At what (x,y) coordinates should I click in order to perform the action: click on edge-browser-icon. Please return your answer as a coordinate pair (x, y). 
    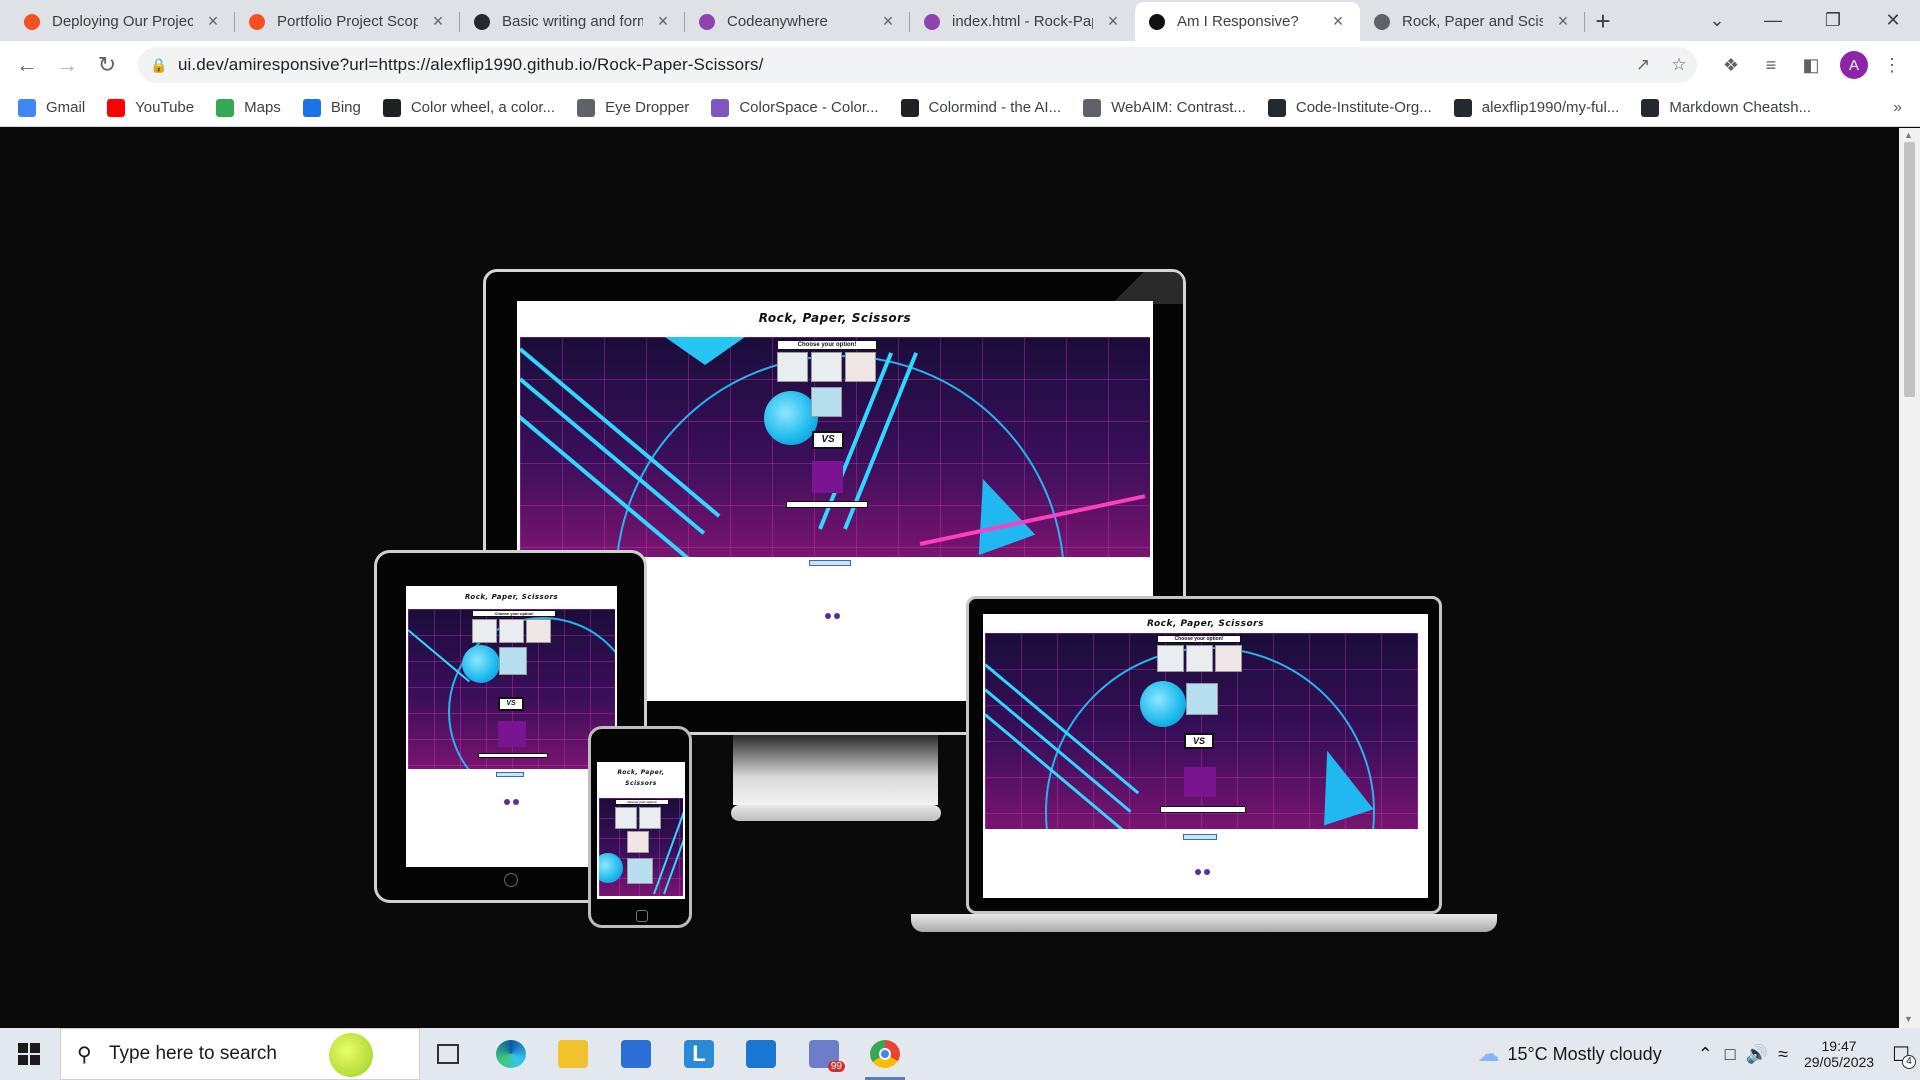
    Looking at the image, I should click on (511, 1054).